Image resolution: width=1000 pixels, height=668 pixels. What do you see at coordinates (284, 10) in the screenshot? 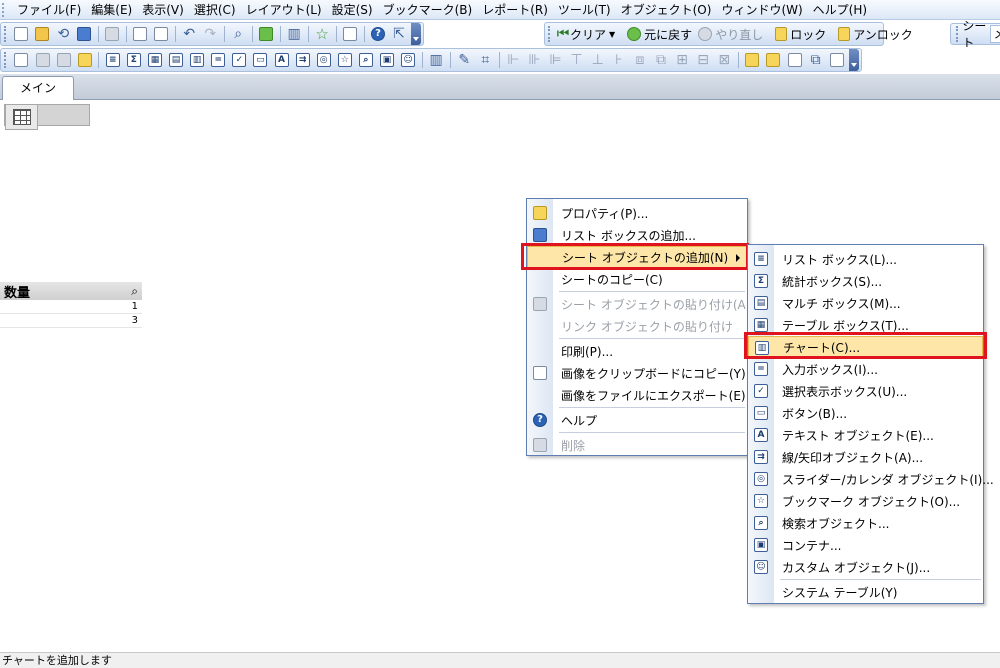
I see `menu-layout: レイアウト(L)` at bounding box center [284, 10].